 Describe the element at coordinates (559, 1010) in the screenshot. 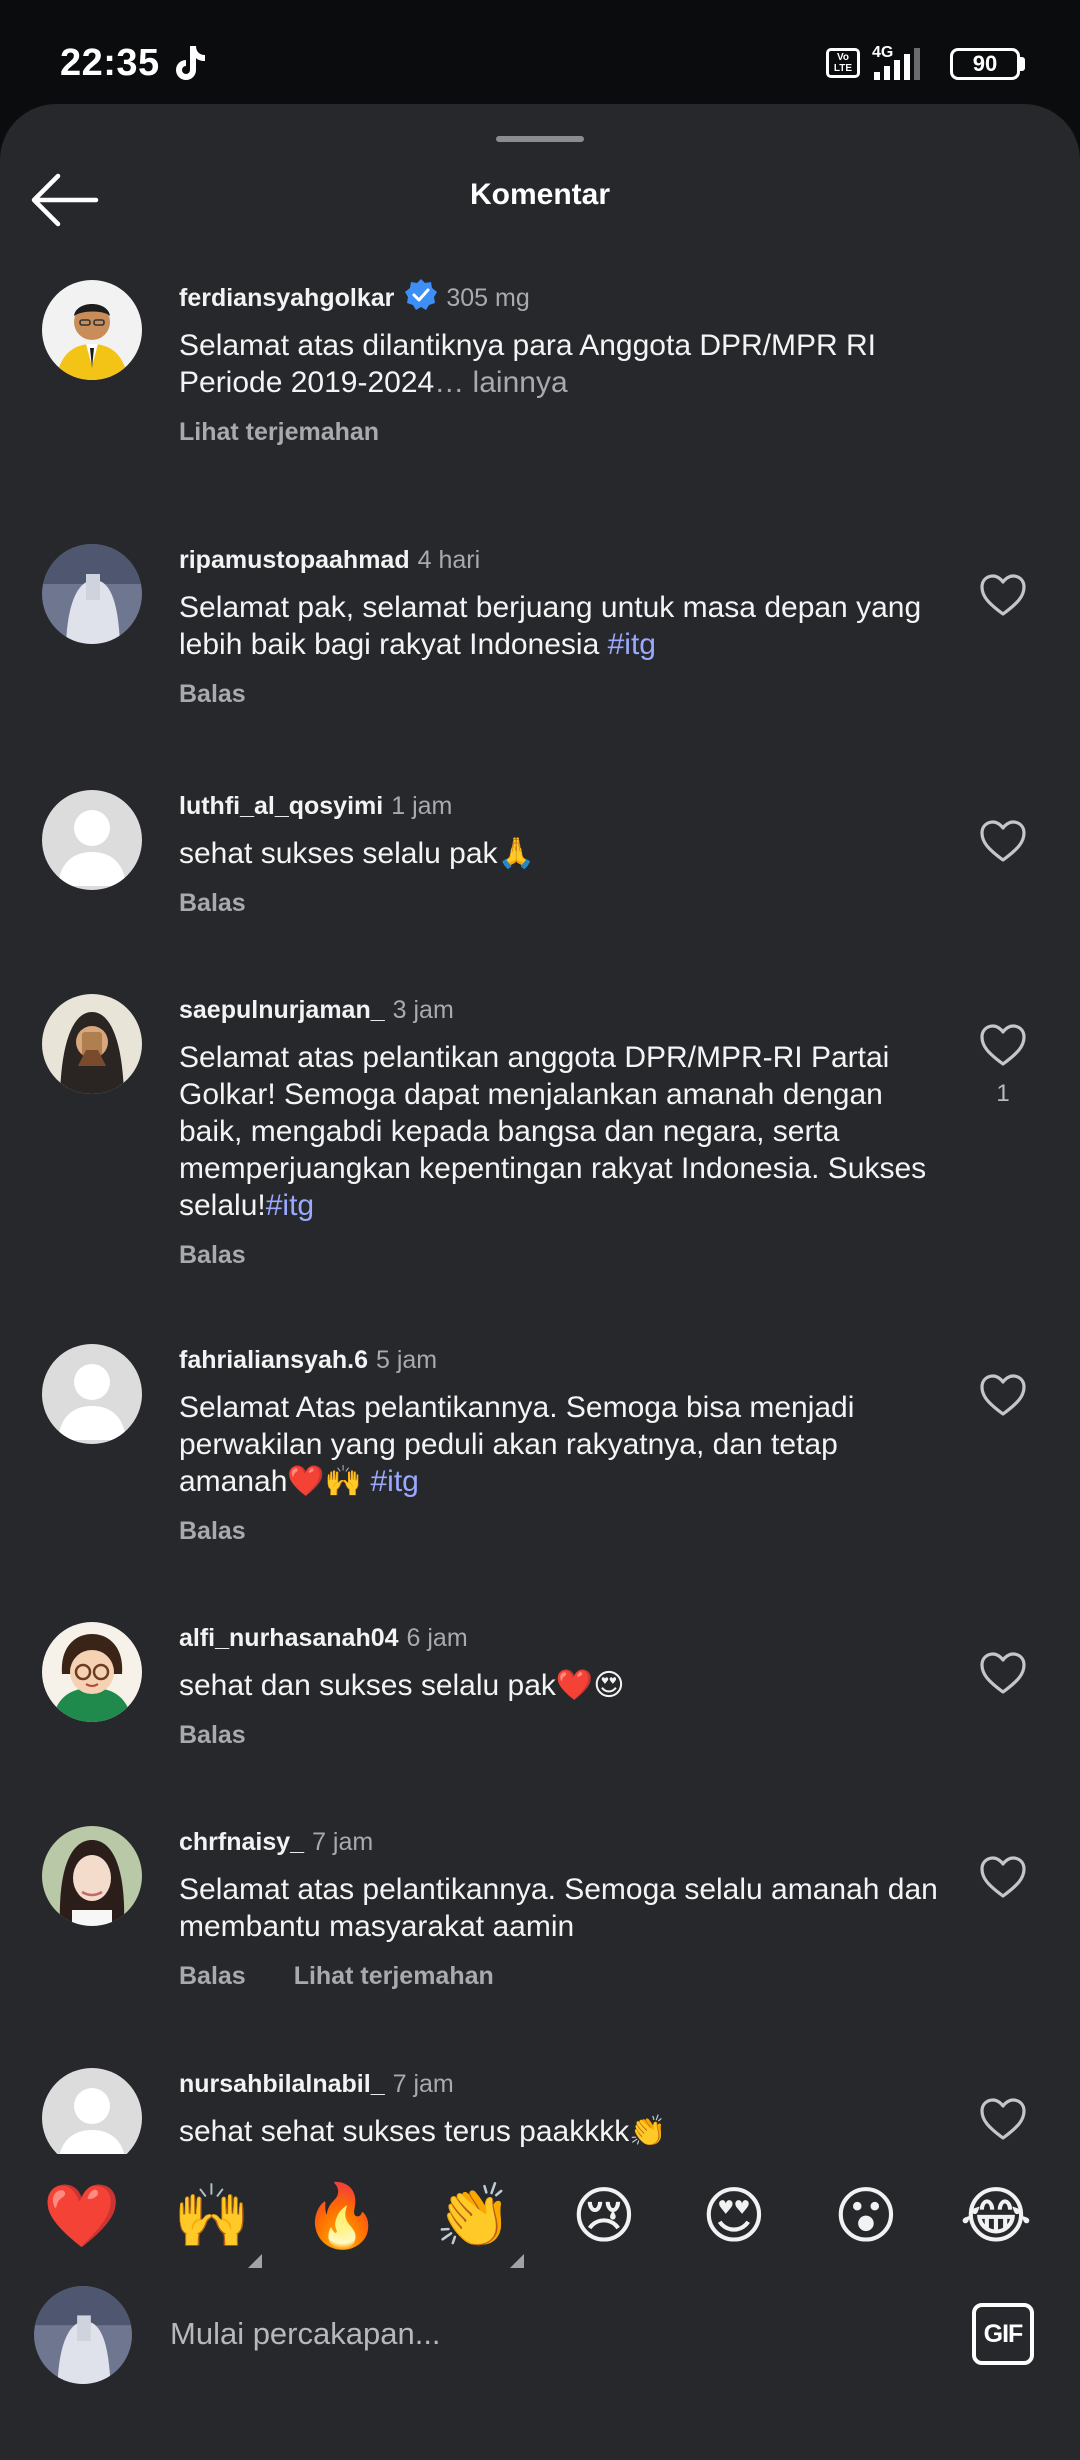

I see `comment-header: saepulnurjaman_ 3 jam` at that location.